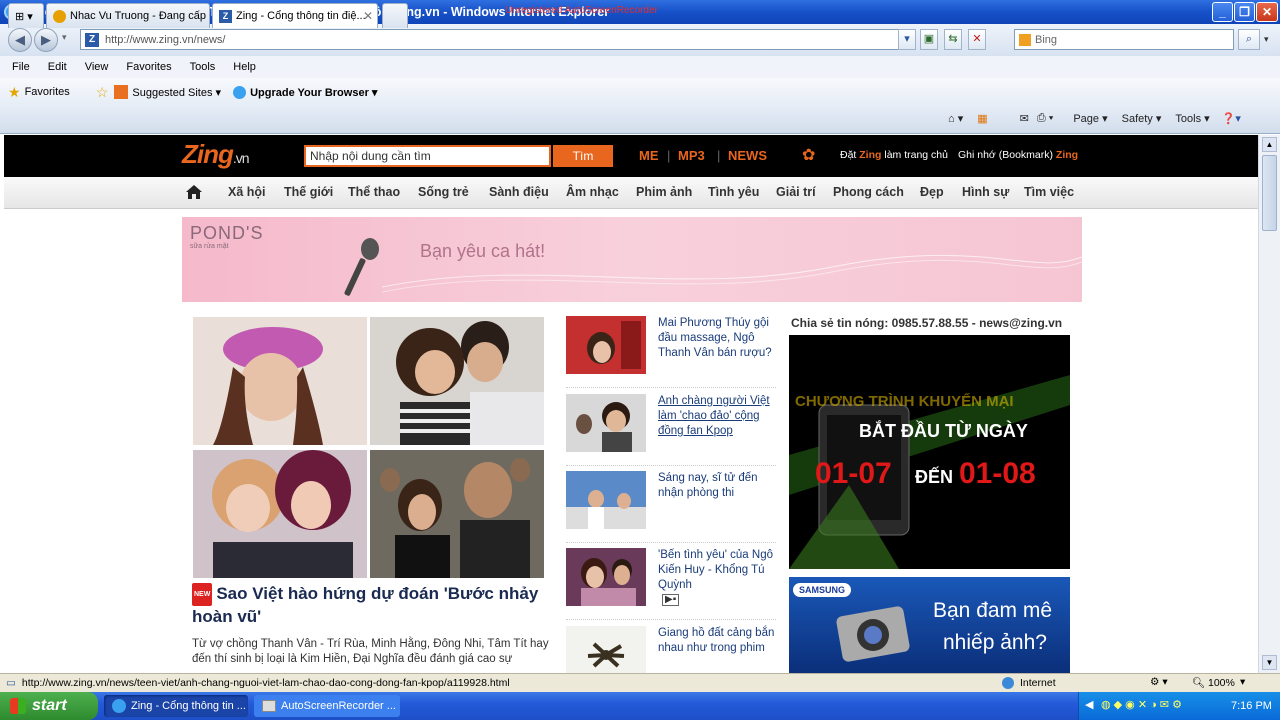 This screenshot has height=720, width=1280. Describe the element at coordinates (46, 40) in the screenshot. I see `forward-button: ▶` at that location.